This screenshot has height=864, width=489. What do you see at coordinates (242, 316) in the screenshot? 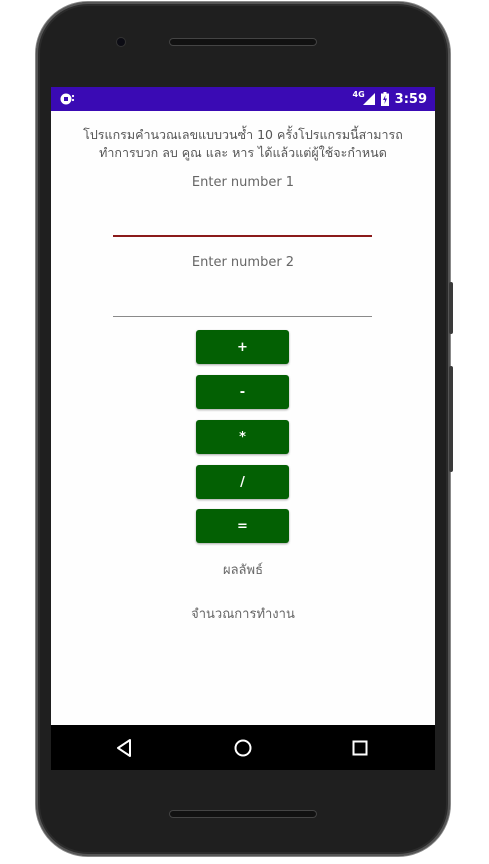
I see `number2-underline` at bounding box center [242, 316].